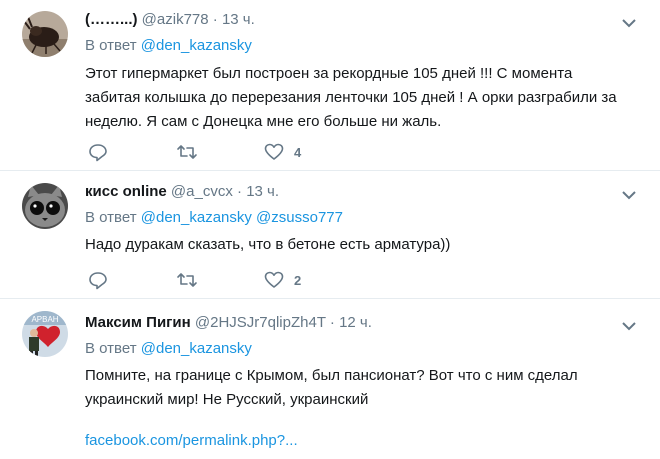 The width and height of the screenshot is (660, 459). I want to click on tweet-header: Максим Пигин @2HJSJr7qlipZh4T · 12 ч., so click(228, 323).